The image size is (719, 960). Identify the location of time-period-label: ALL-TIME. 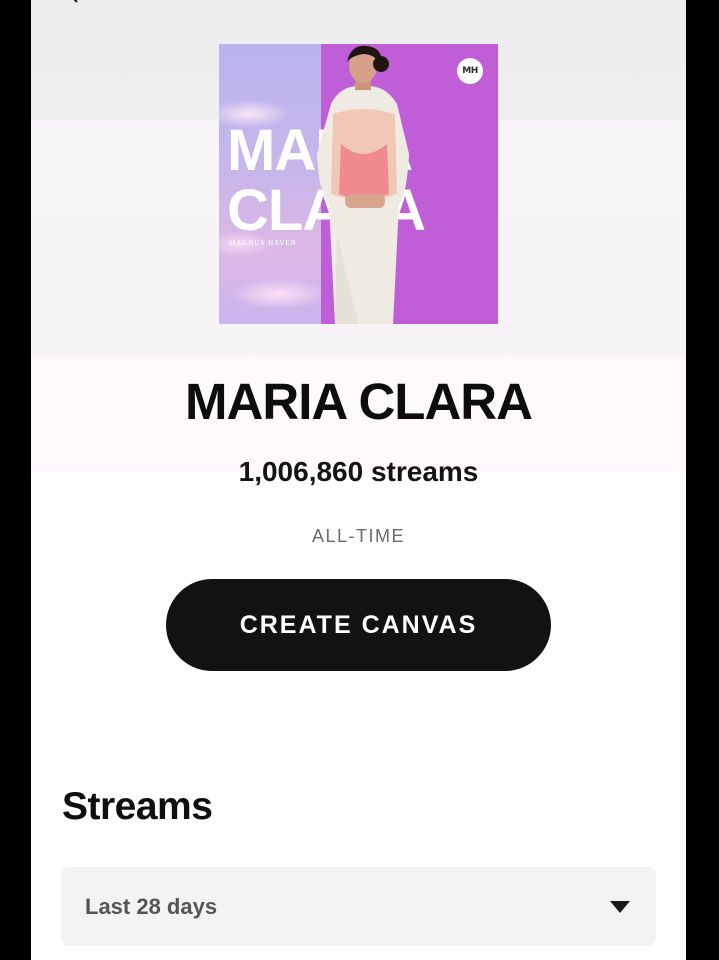
(358, 536).